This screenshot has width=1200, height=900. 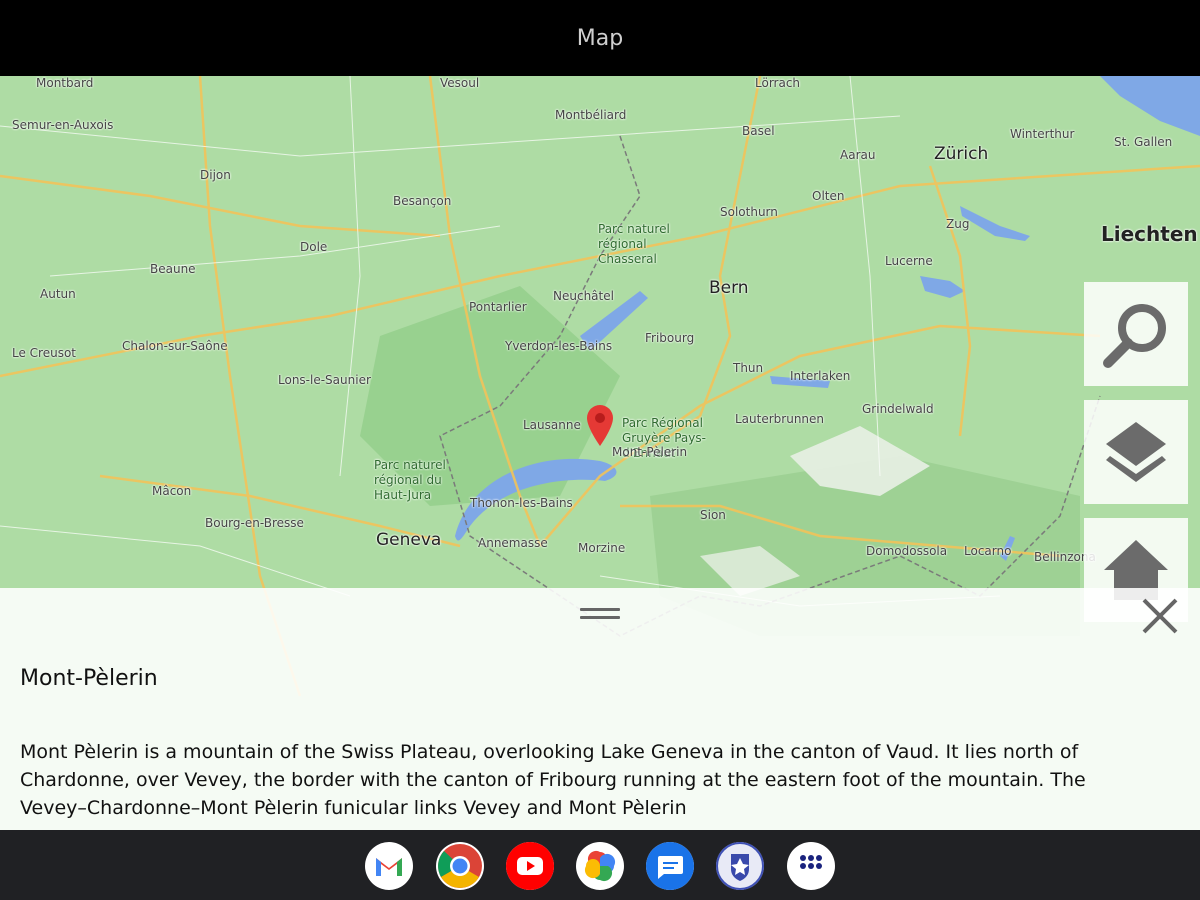 I want to click on place-label: Sion, so click(x=713, y=515).